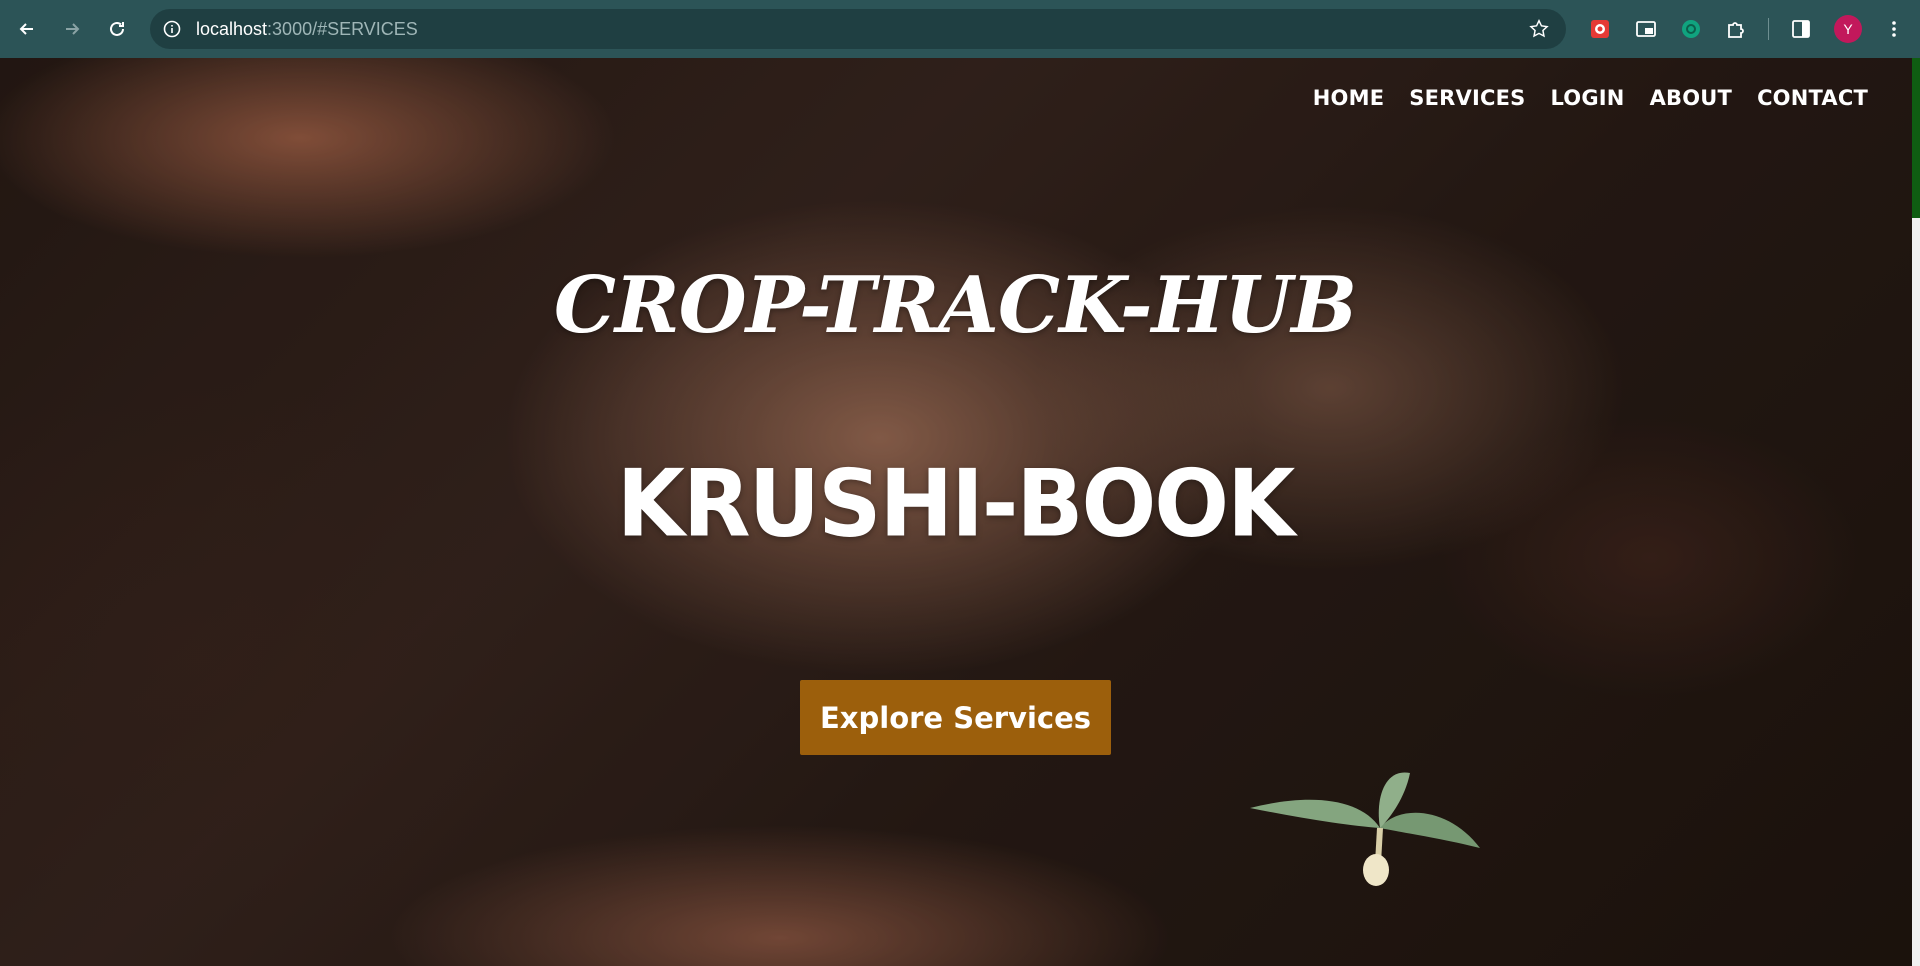  I want to click on url-text: localhost:3000/#SERVICES, so click(307, 29).